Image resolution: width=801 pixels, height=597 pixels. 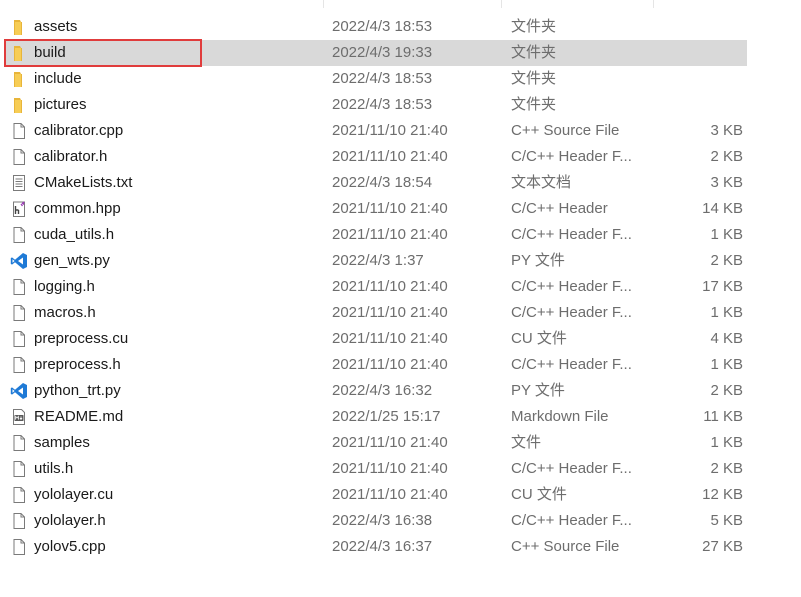 I want to click on file-name: macros.h, so click(x=65, y=312).